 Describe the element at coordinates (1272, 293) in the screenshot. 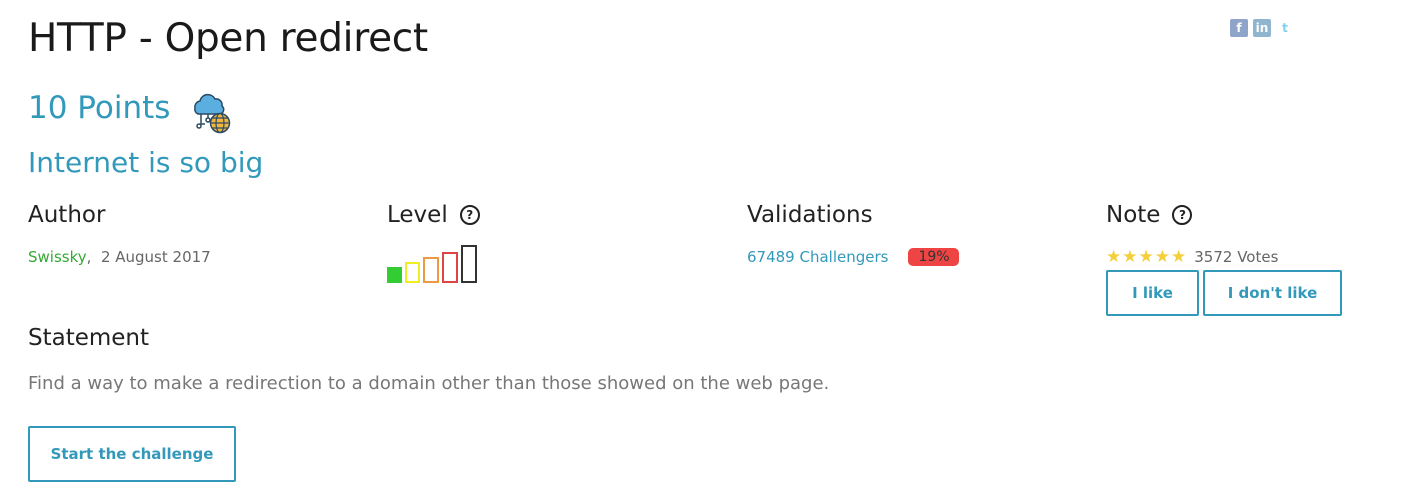

I see `dislike-button: I don't like` at that location.